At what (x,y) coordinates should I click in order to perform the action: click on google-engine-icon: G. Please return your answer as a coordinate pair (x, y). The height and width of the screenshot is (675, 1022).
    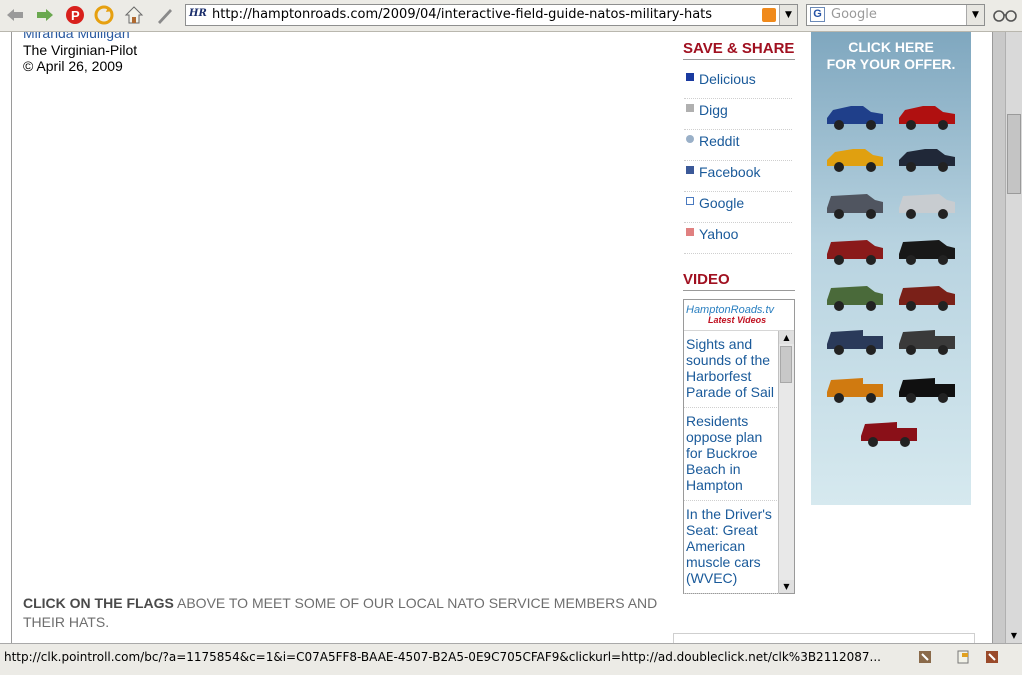
    Looking at the image, I should click on (817, 14).